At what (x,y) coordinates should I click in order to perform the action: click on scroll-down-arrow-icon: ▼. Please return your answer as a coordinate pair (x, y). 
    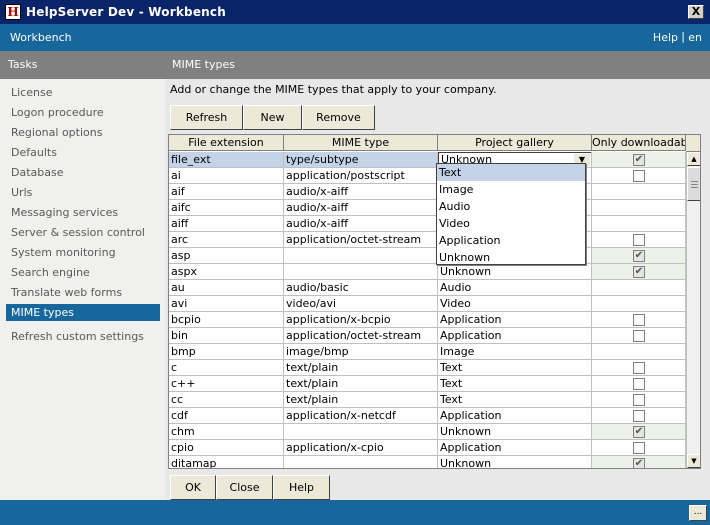
    Looking at the image, I should click on (693, 461).